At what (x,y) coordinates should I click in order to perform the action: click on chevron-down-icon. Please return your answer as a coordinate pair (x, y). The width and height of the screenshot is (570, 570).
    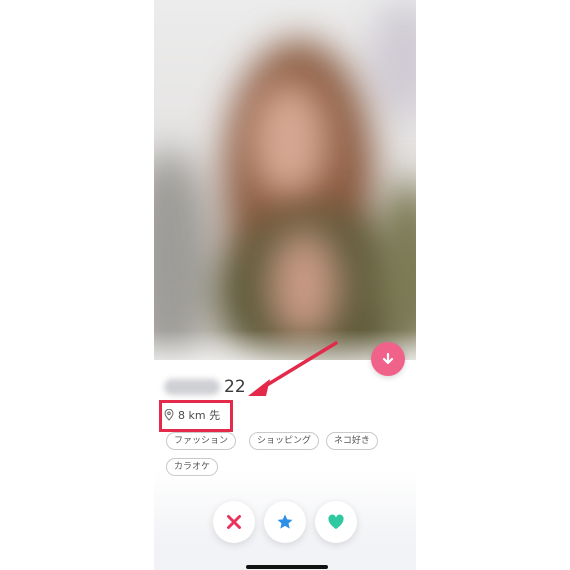
    Looking at the image, I should click on (388, 358).